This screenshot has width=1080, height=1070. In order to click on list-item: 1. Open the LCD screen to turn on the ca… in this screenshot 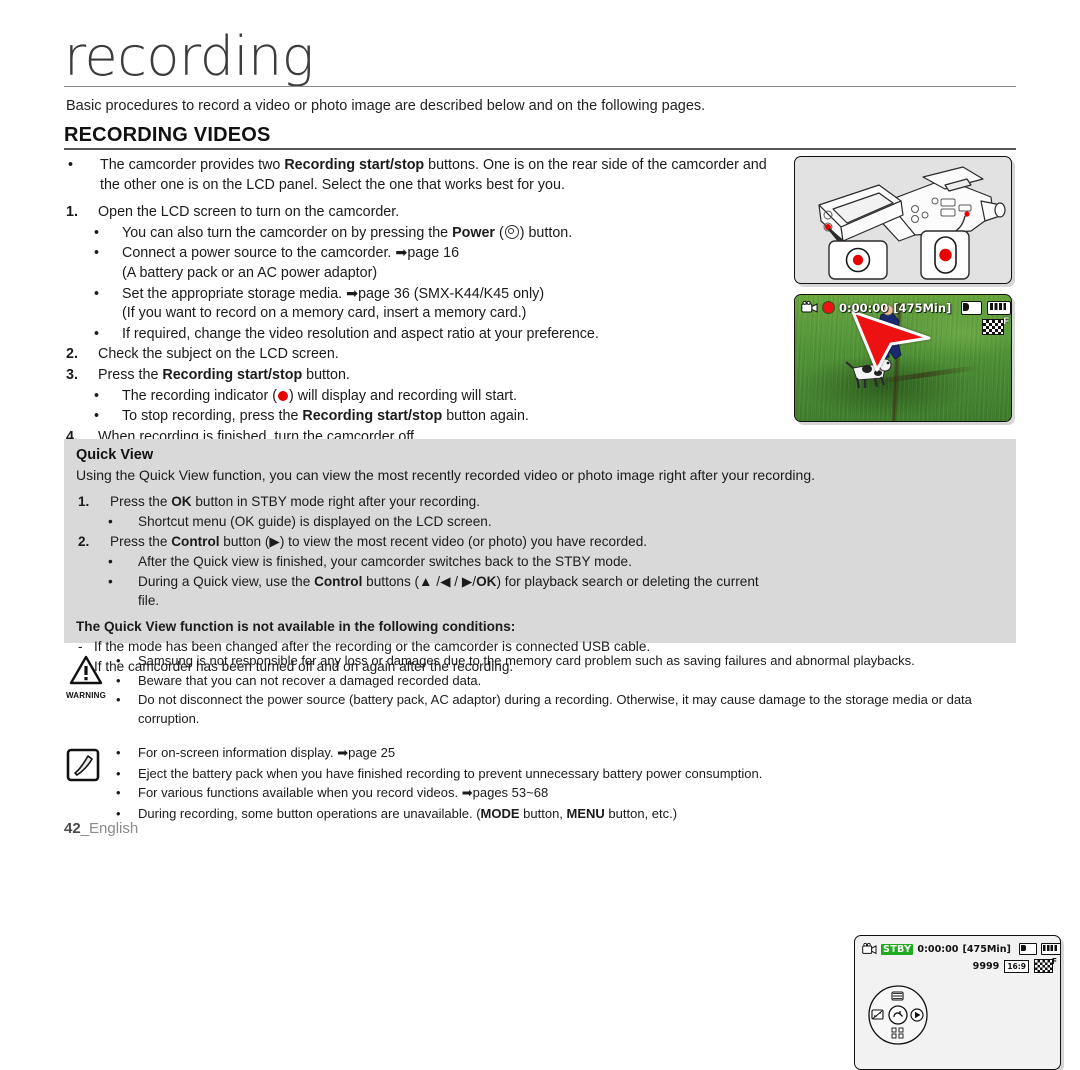, I will do `click(423, 213)`.